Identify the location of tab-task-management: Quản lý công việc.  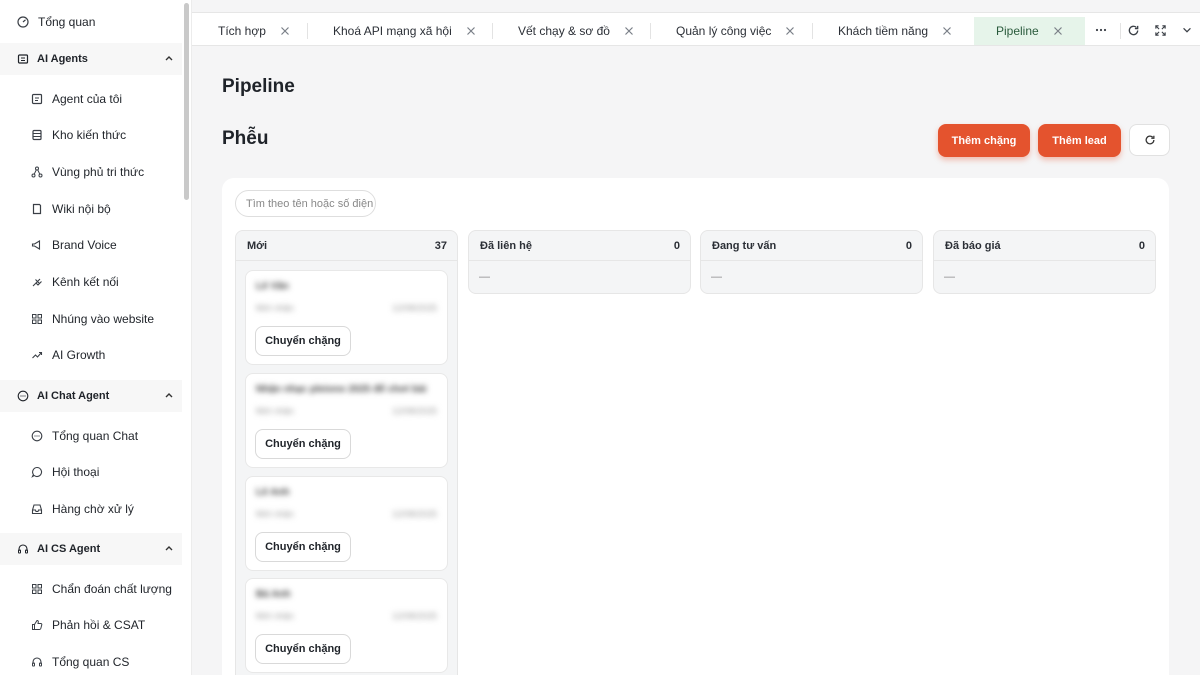
(735, 31).